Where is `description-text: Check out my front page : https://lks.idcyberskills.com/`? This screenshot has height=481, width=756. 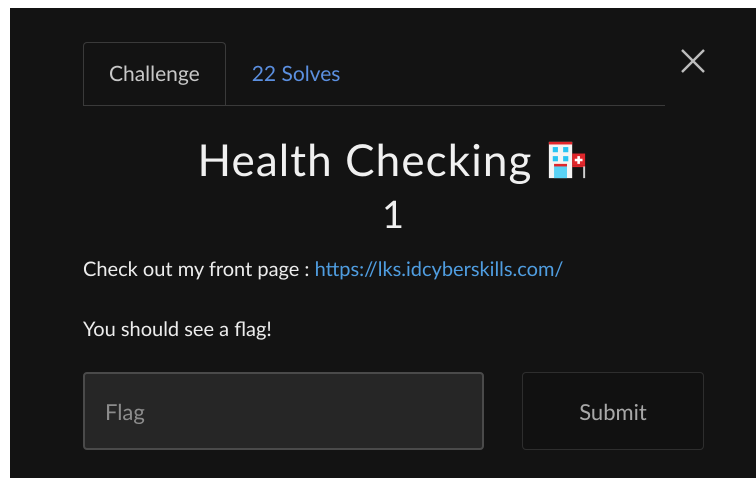 description-text: Check out my front page : https://lks.idcyberskills.com/ is located at coordinates (323, 269).